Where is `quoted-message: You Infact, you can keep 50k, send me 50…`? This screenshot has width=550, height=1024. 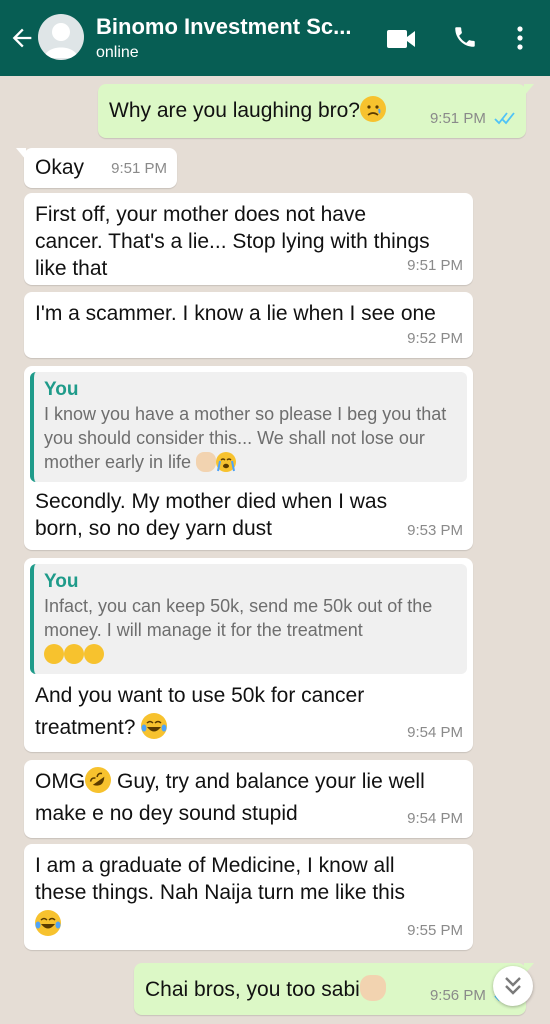 quoted-message: You Infact, you can keep 50k, send me 50… is located at coordinates (248, 619).